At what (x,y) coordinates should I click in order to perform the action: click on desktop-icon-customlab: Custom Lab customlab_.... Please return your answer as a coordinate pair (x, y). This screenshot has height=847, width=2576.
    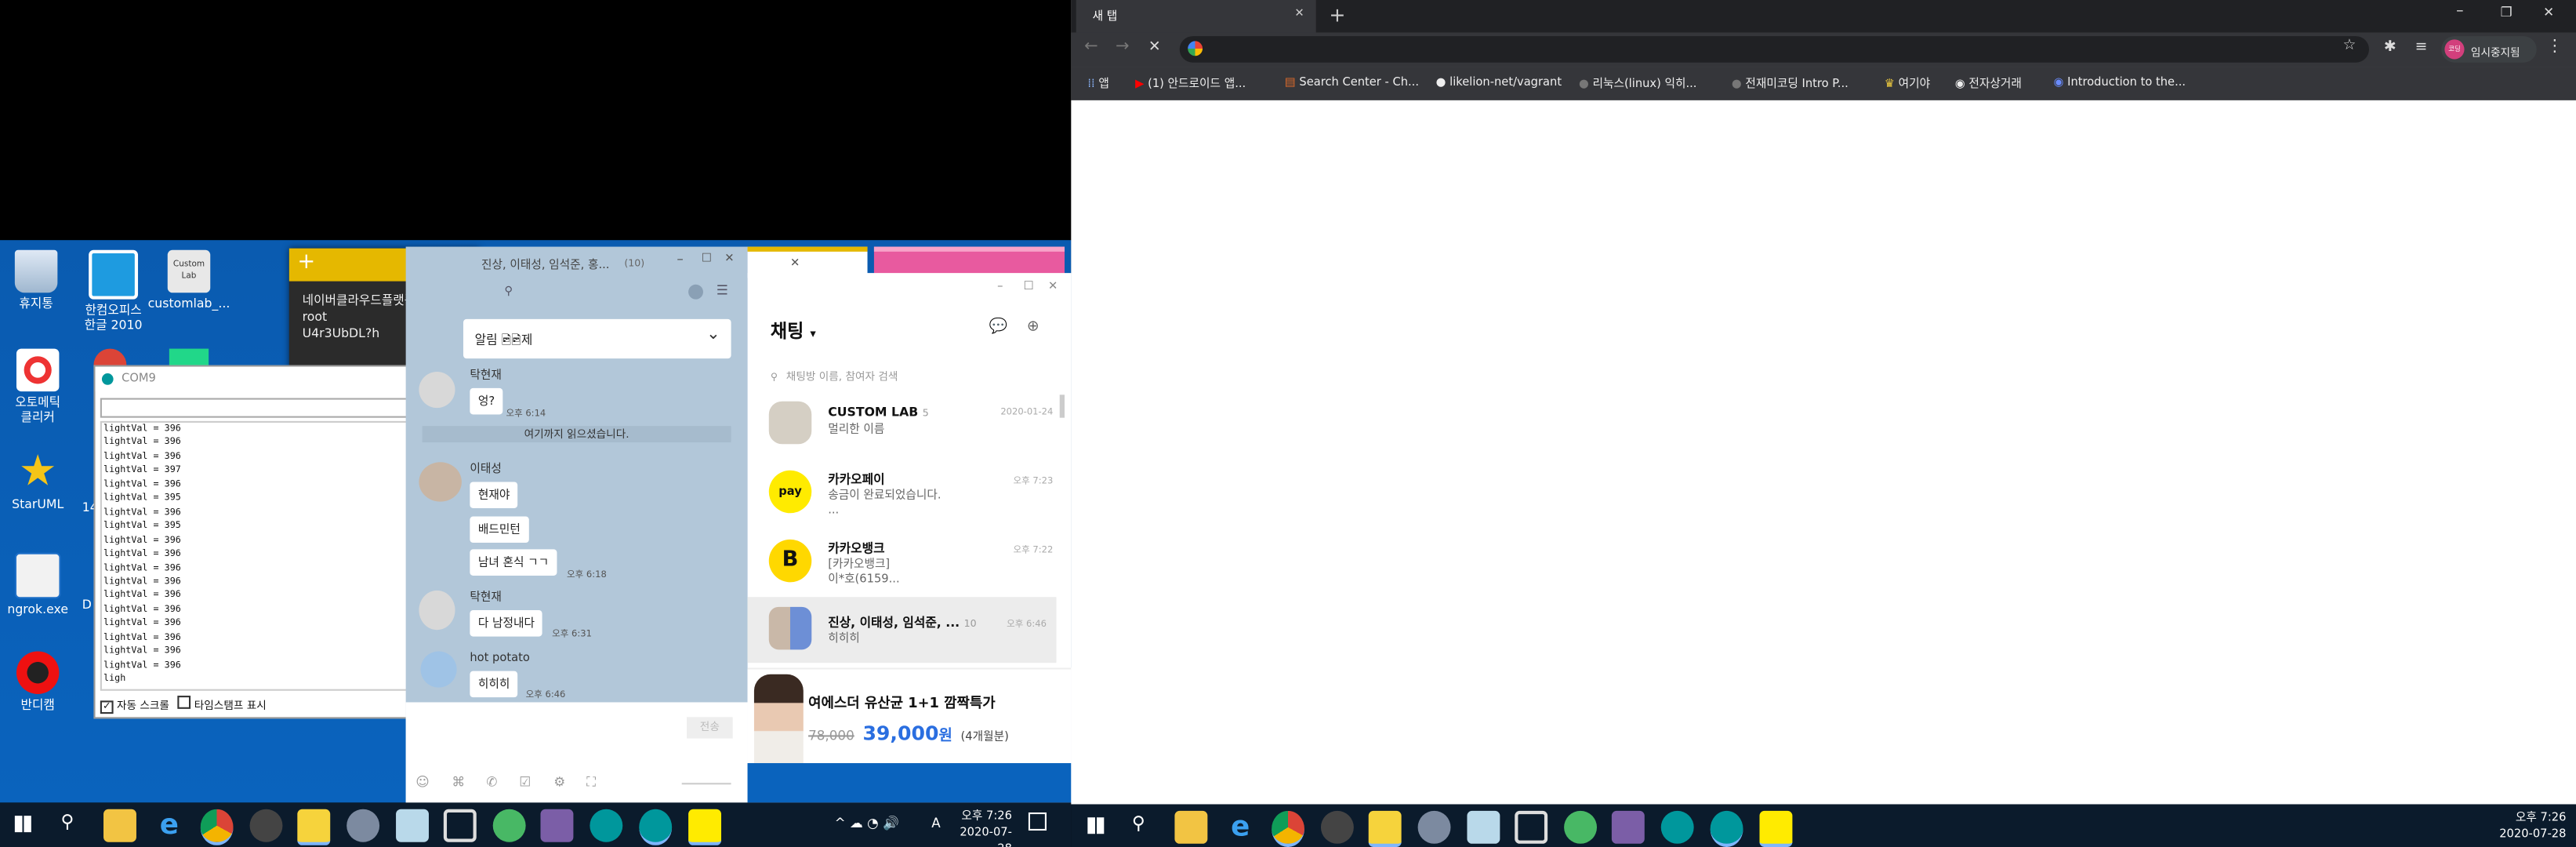
    Looking at the image, I should click on (188, 280).